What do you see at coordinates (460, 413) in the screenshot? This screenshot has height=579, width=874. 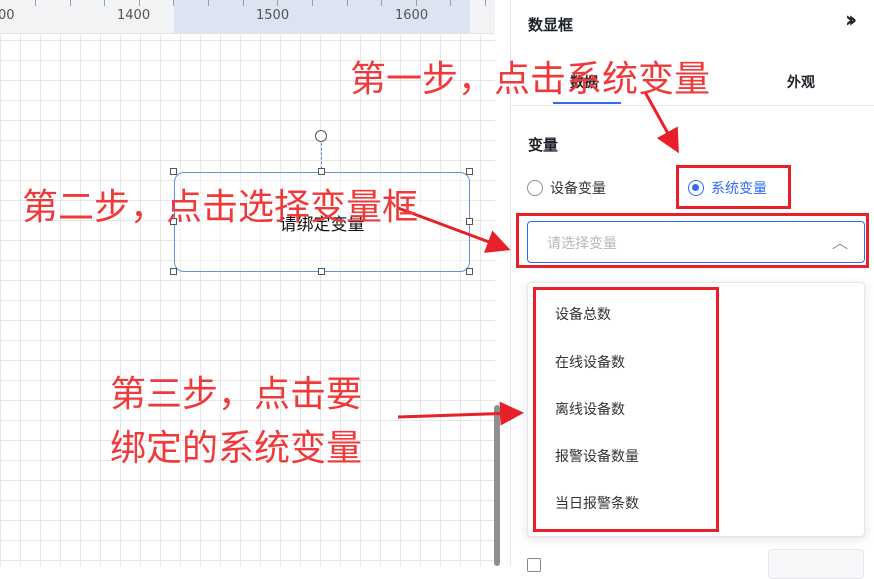 I see `arrow-step3` at bounding box center [460, 413].